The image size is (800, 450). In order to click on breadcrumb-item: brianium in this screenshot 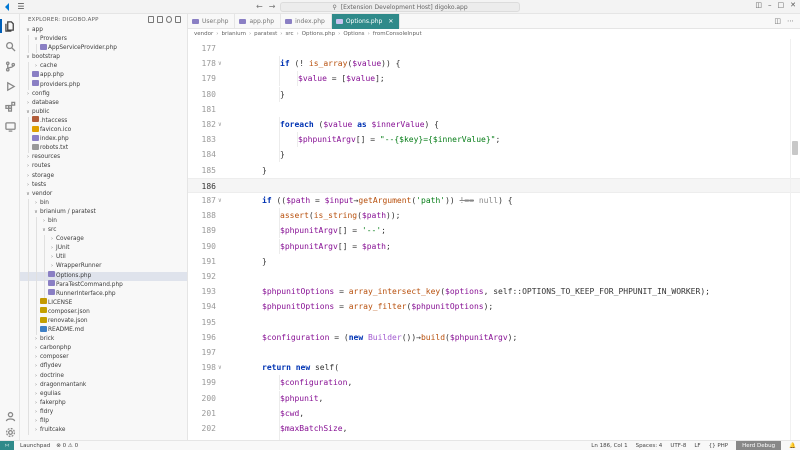, I will do `click(233, 34)`.